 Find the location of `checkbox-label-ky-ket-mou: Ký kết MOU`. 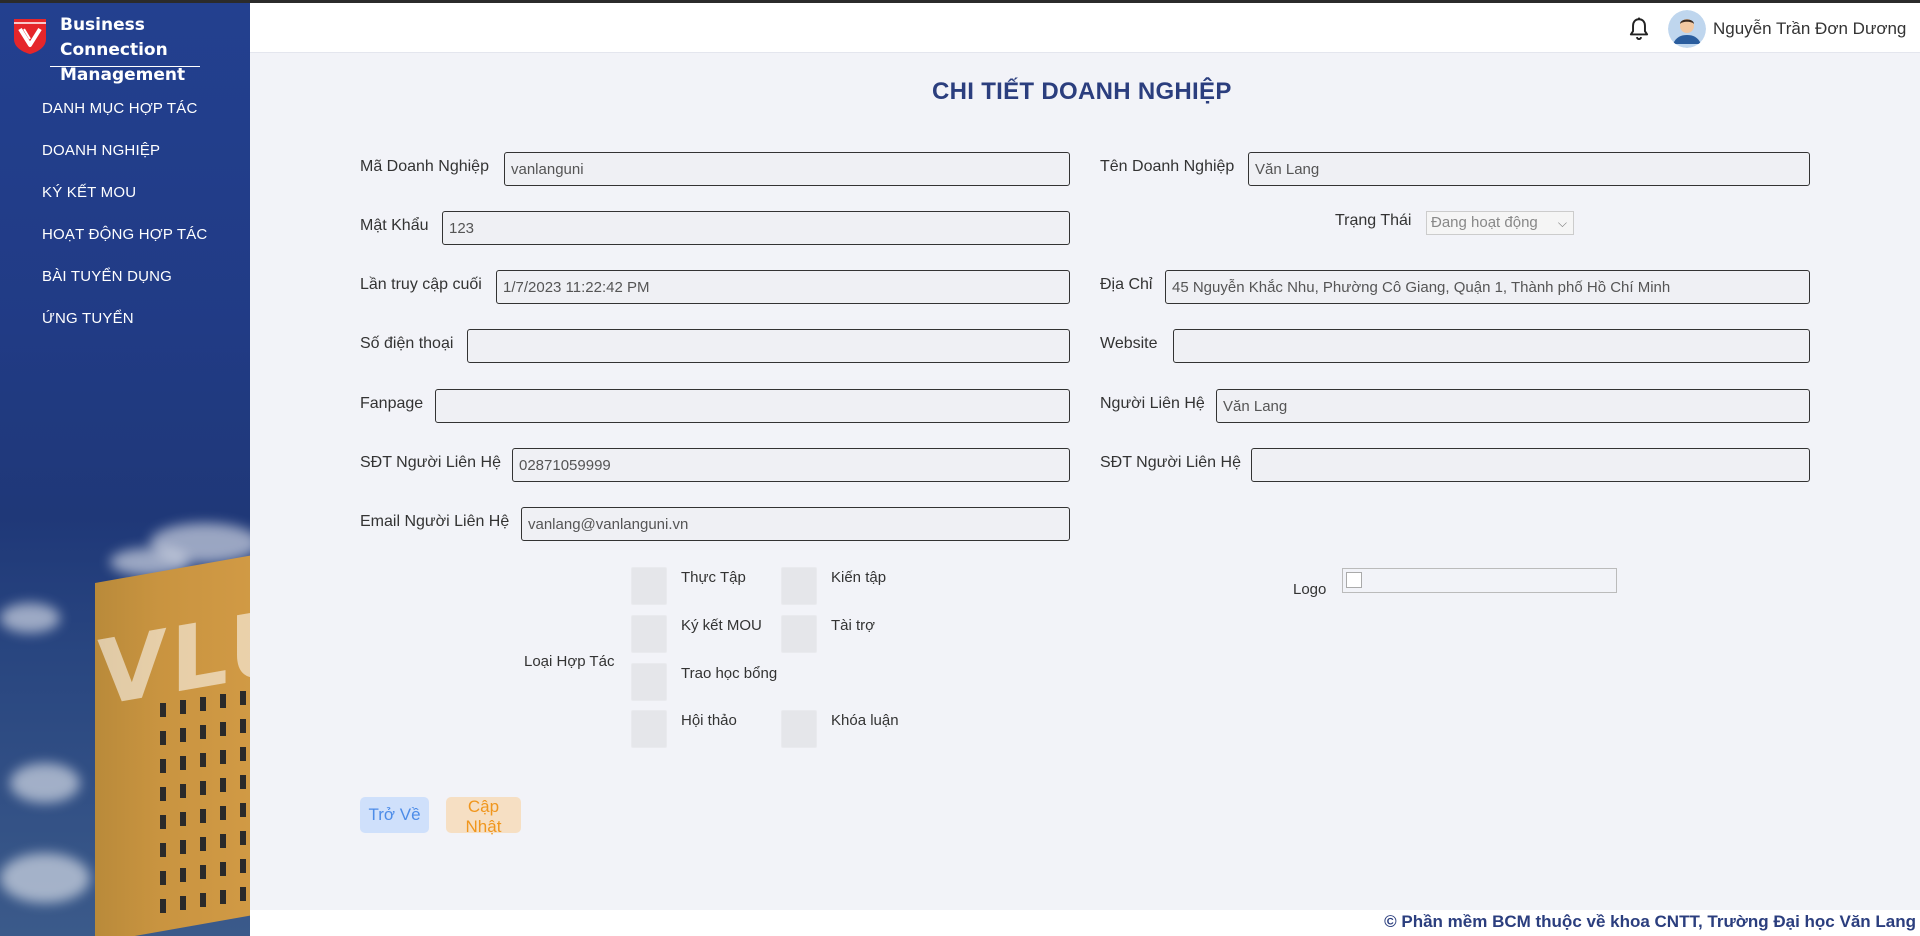

checkbox-label-ky-ket-mou: Ký kết MOU is located at coordinates (721, 625).